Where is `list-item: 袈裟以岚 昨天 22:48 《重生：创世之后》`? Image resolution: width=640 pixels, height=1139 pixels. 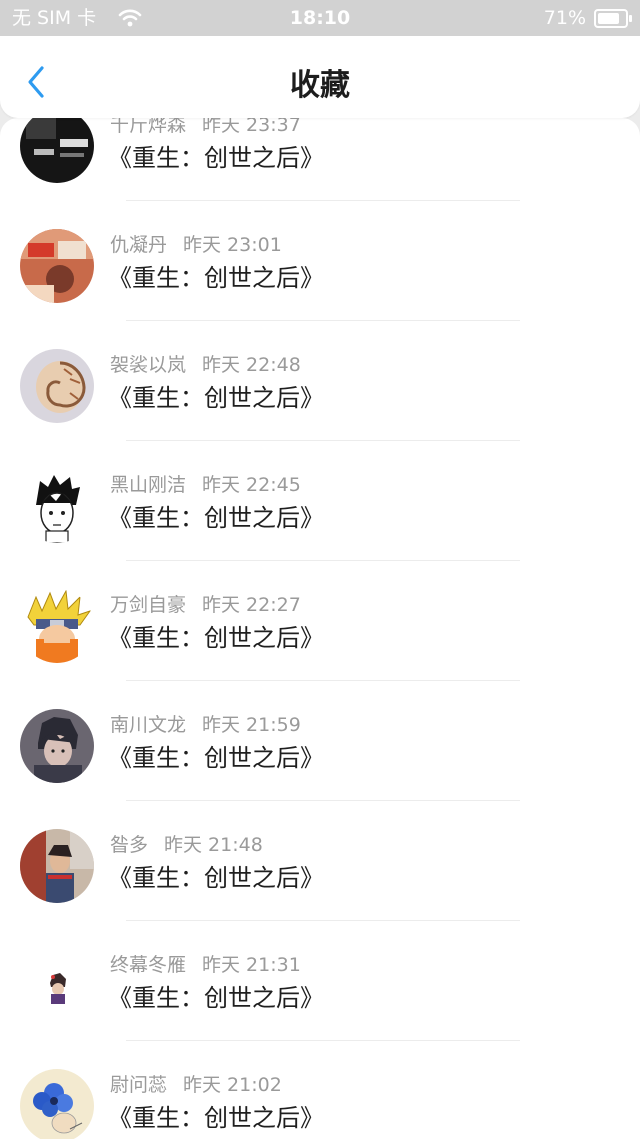
list-item: 袈裟以岚 昨天 22:48 《重生：创世之后》 is located at coordinates (320, 381).